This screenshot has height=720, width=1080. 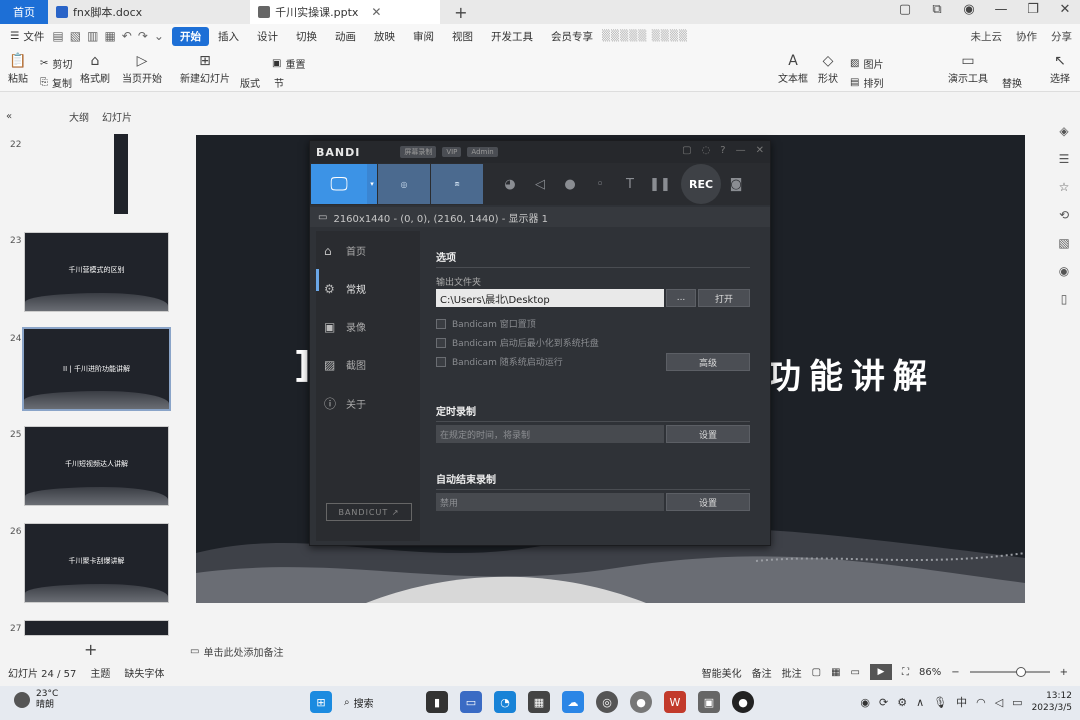 I want to click on file-menu: ☰ 文件, so click(x=22, y=36).